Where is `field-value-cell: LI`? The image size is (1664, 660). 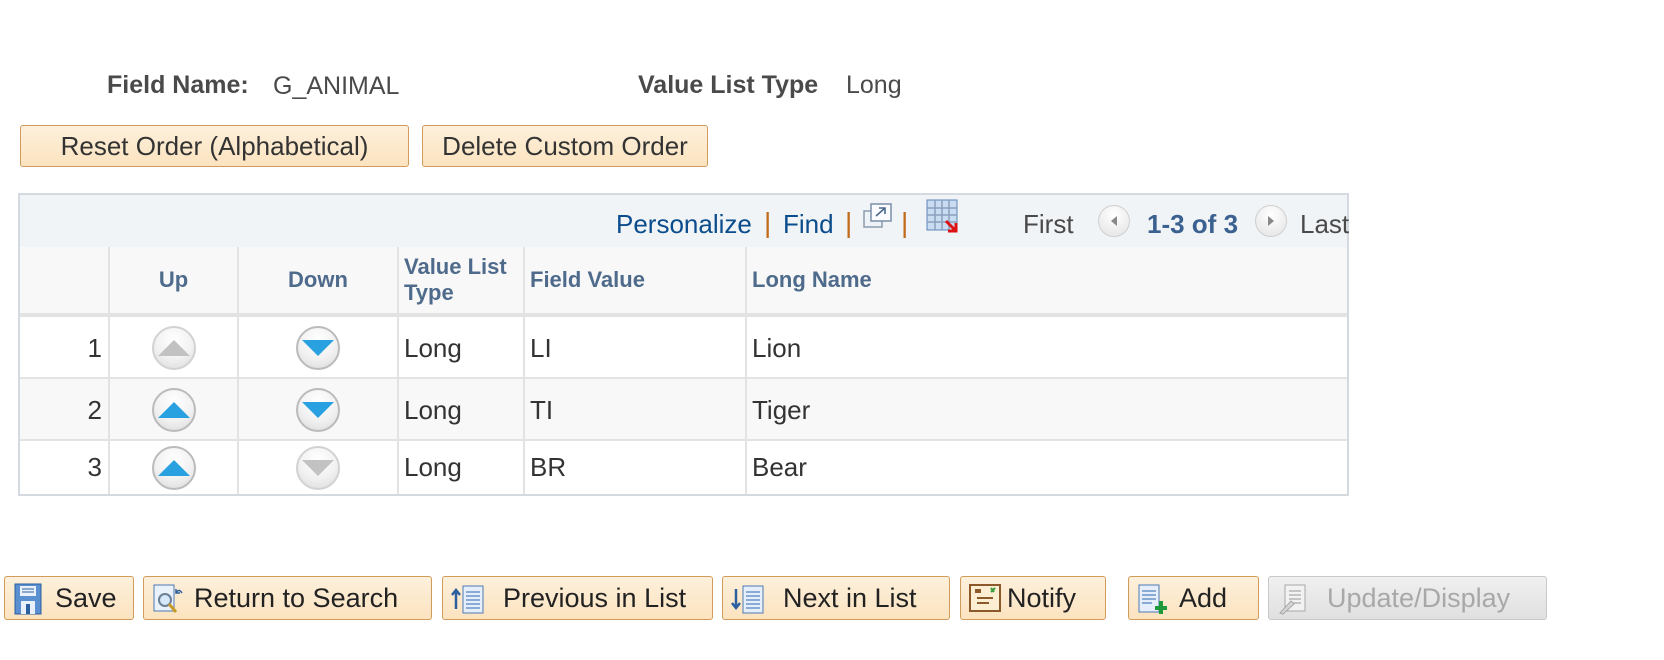
field-value-cell: LI is located at coordinates (634, 348).